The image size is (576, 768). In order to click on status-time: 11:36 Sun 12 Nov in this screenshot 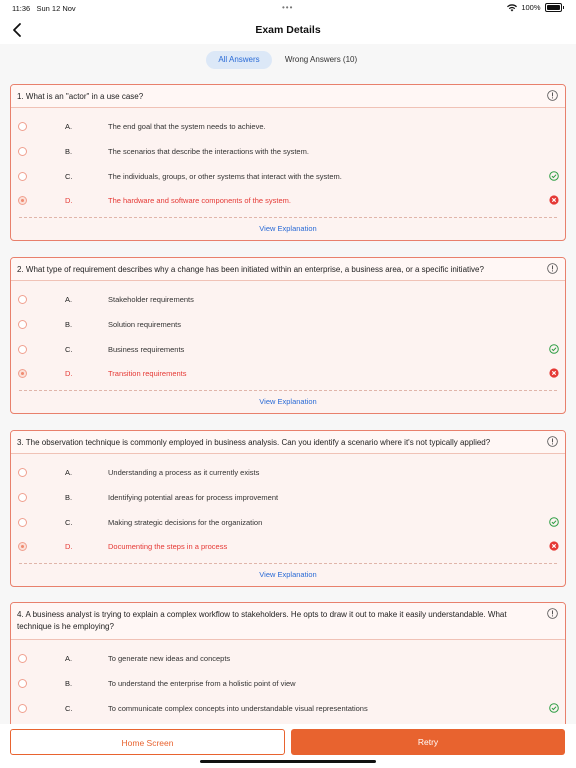, I will do `click(44, 8)`.